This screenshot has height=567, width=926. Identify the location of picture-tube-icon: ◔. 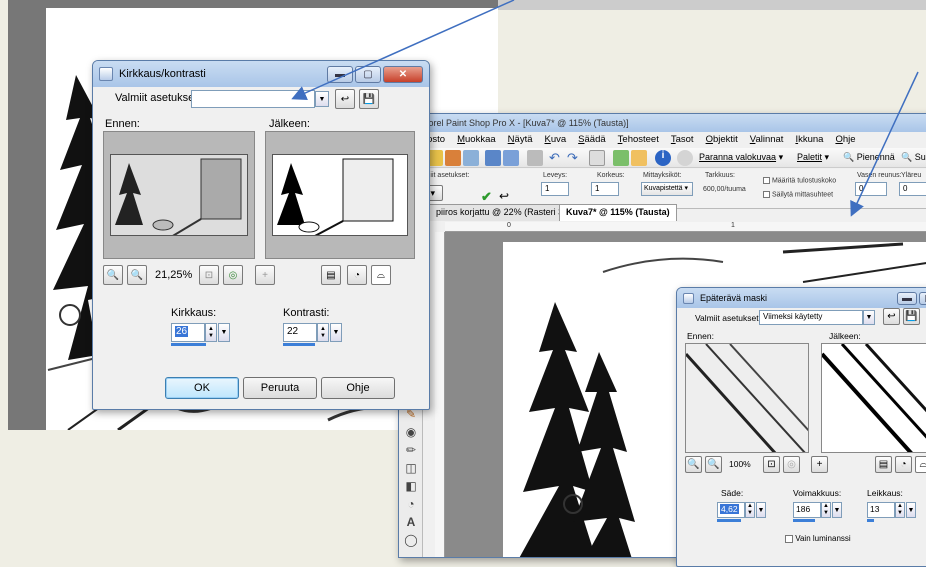
(411, 504).